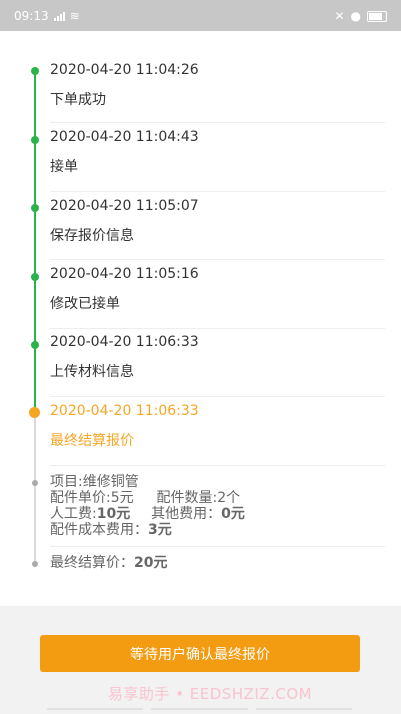 Image resolution: width=401 pixels, height=714 pixels. What do you see at coordinates (99, 530) in the screenshot?
I see `parts-cost-label: 配件成本费用：` at bounding box center [99, 530].